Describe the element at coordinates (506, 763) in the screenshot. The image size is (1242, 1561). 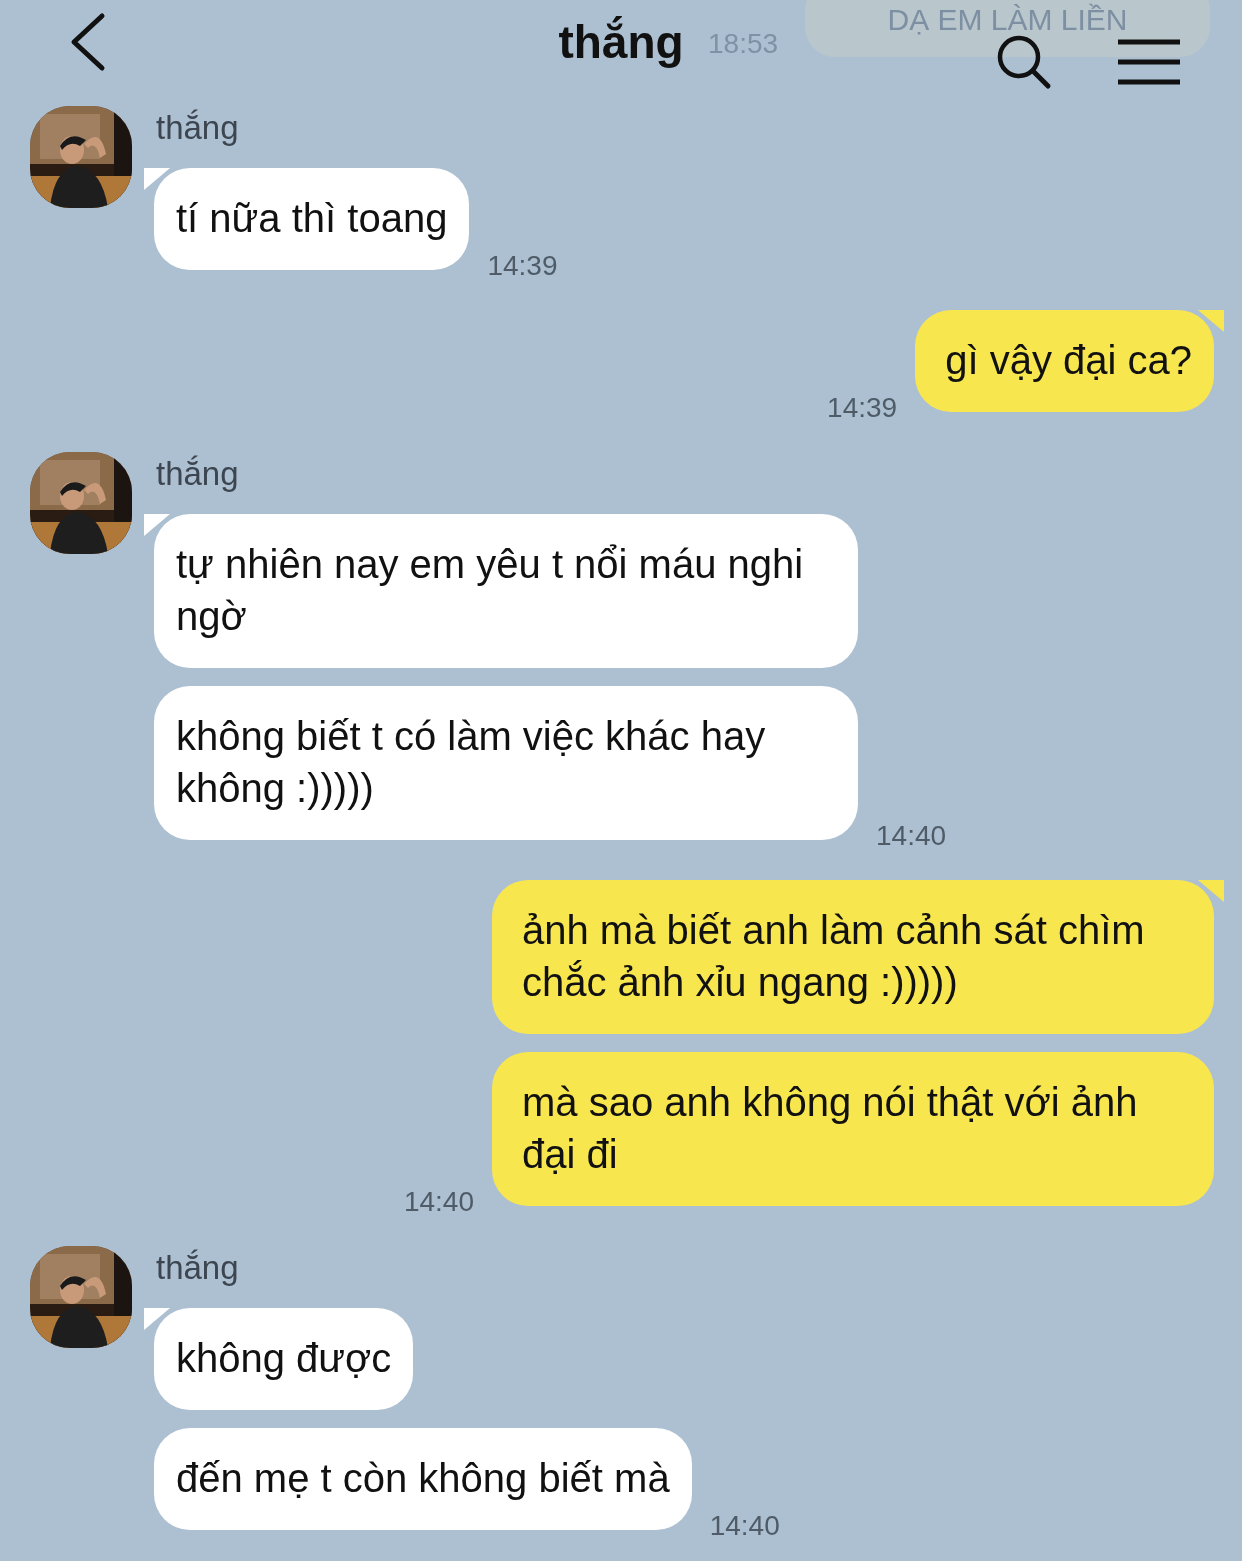
I see `message-bubble: không biết t có làm việc khác hay không :)))))` at that location.